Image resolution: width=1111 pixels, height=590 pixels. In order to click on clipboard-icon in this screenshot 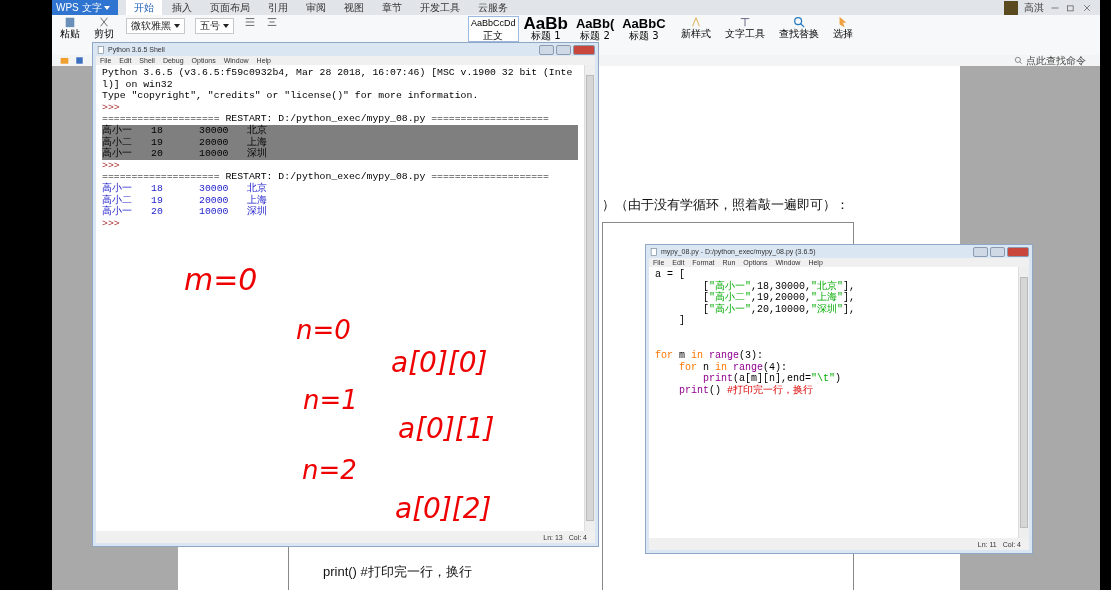, I will do `click(70, 22)`.